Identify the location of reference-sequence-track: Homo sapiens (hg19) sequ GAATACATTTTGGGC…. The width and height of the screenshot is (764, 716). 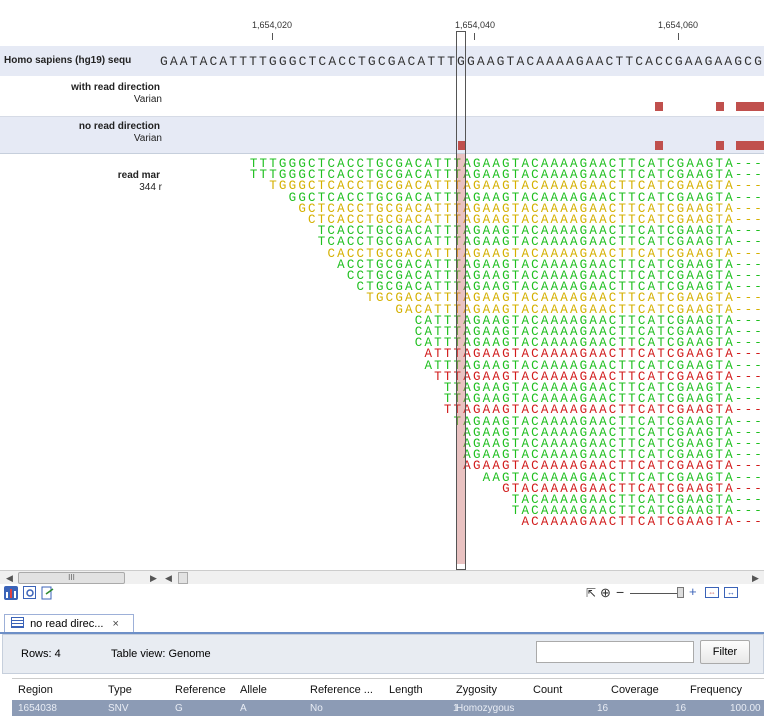
(382, 61).